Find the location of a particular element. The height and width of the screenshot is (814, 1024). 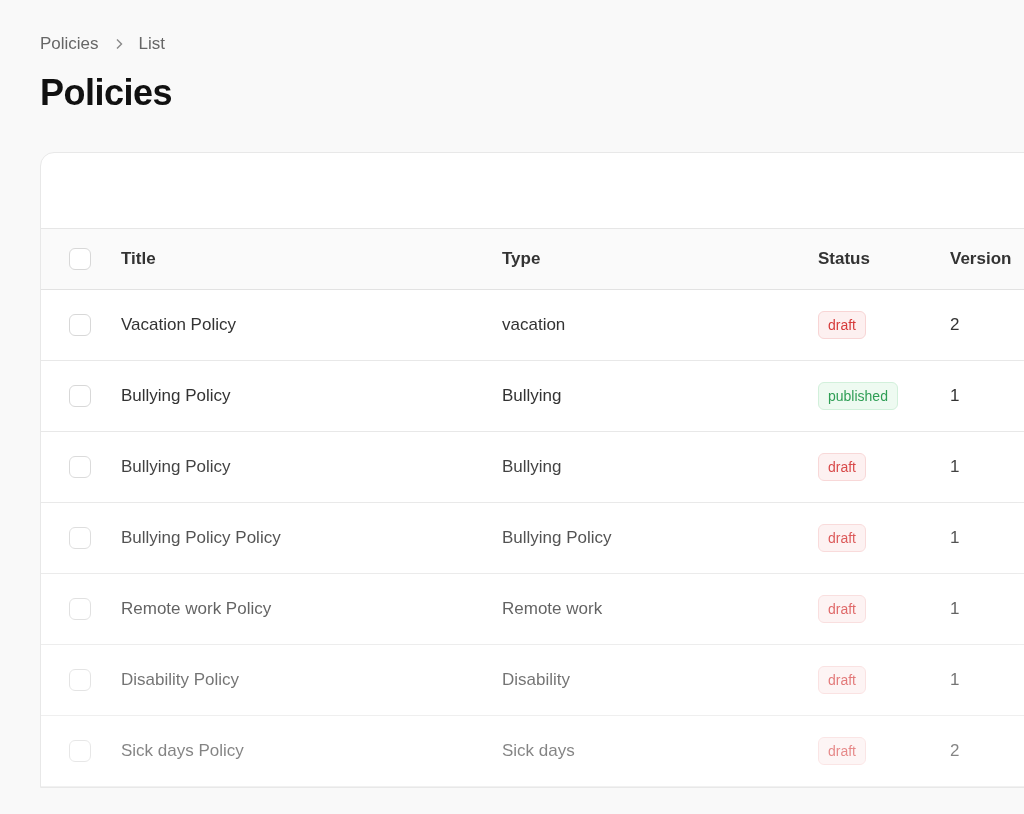

breadcrumb-current: List is located at coordinates (152, 44).